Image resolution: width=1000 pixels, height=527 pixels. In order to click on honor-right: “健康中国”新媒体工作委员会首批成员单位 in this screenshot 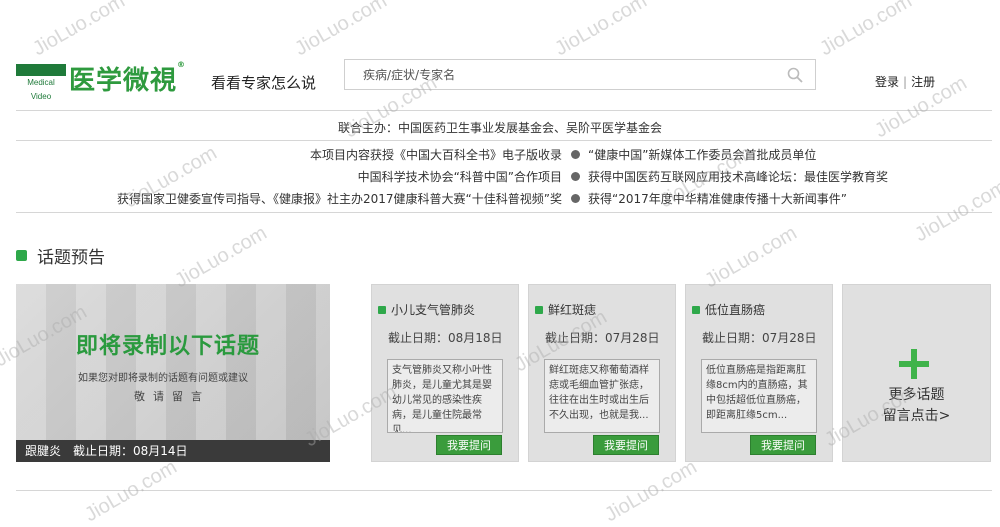, I will do `click(702, 155)`.